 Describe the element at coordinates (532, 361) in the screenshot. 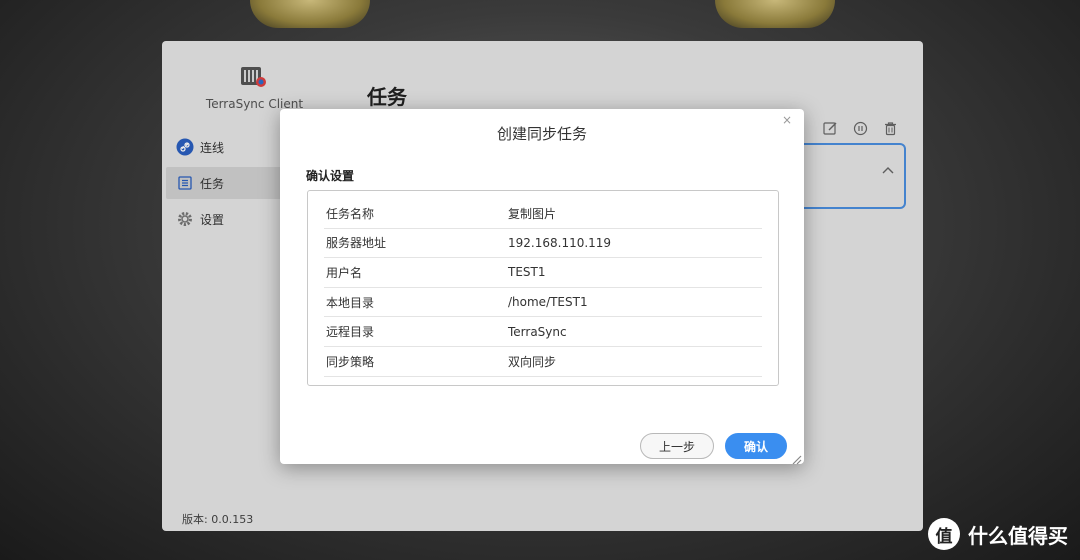

I see `summary-value: 双向同步` at that location.